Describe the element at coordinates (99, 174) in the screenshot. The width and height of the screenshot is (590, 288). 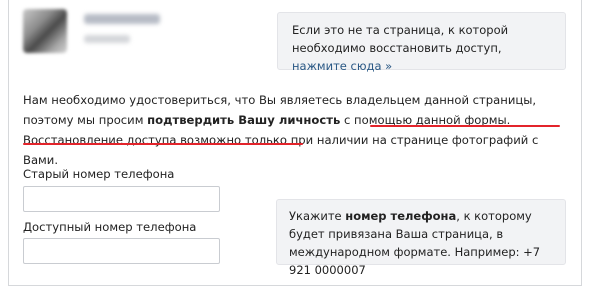
I see `old-phone-label: Старый номер телефона` at that location.